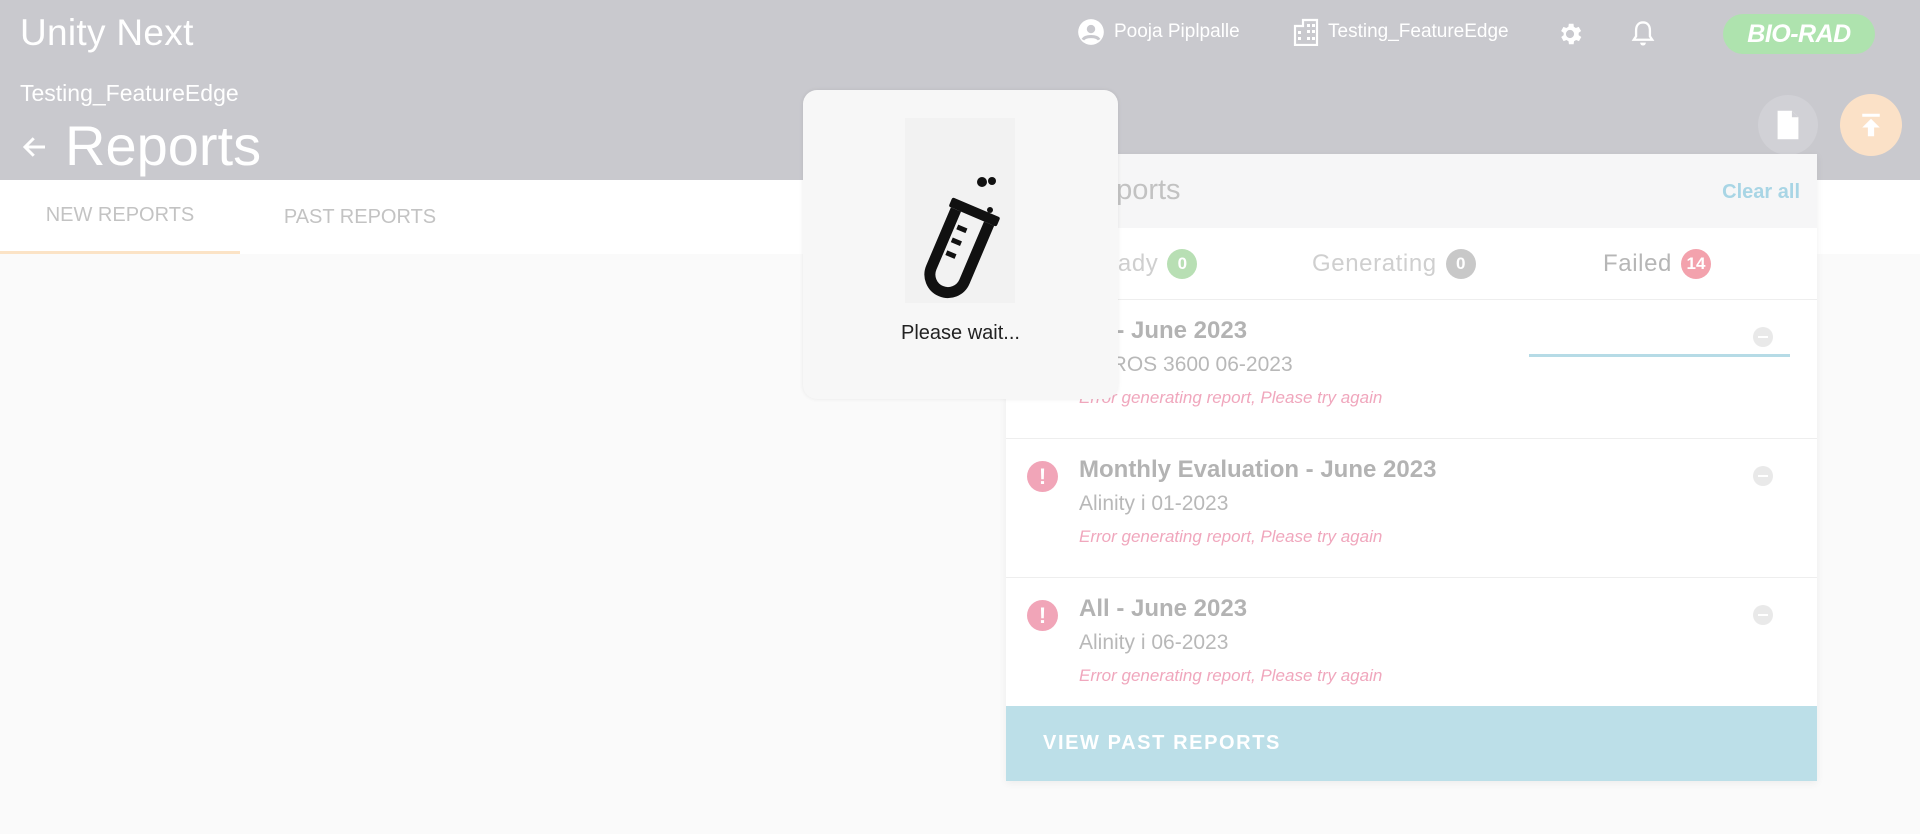  I want to click on lab-selector: Testing_FeatureEdge, so click(1401, 32).